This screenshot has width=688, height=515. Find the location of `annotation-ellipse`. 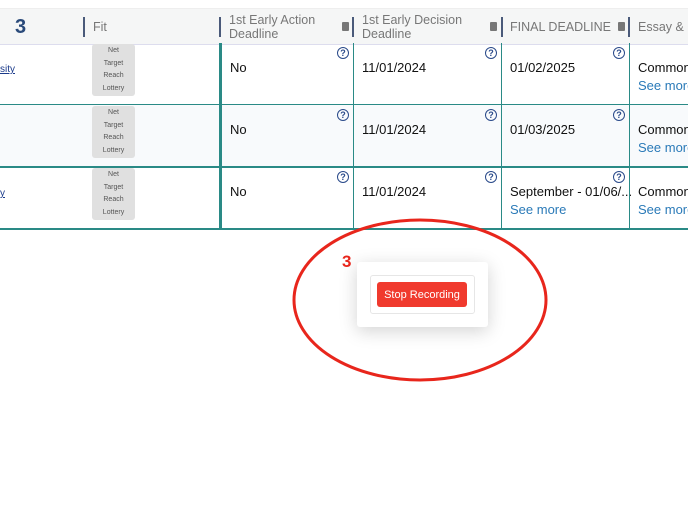

annotation-ellipse is located at coordinates (420, 300).